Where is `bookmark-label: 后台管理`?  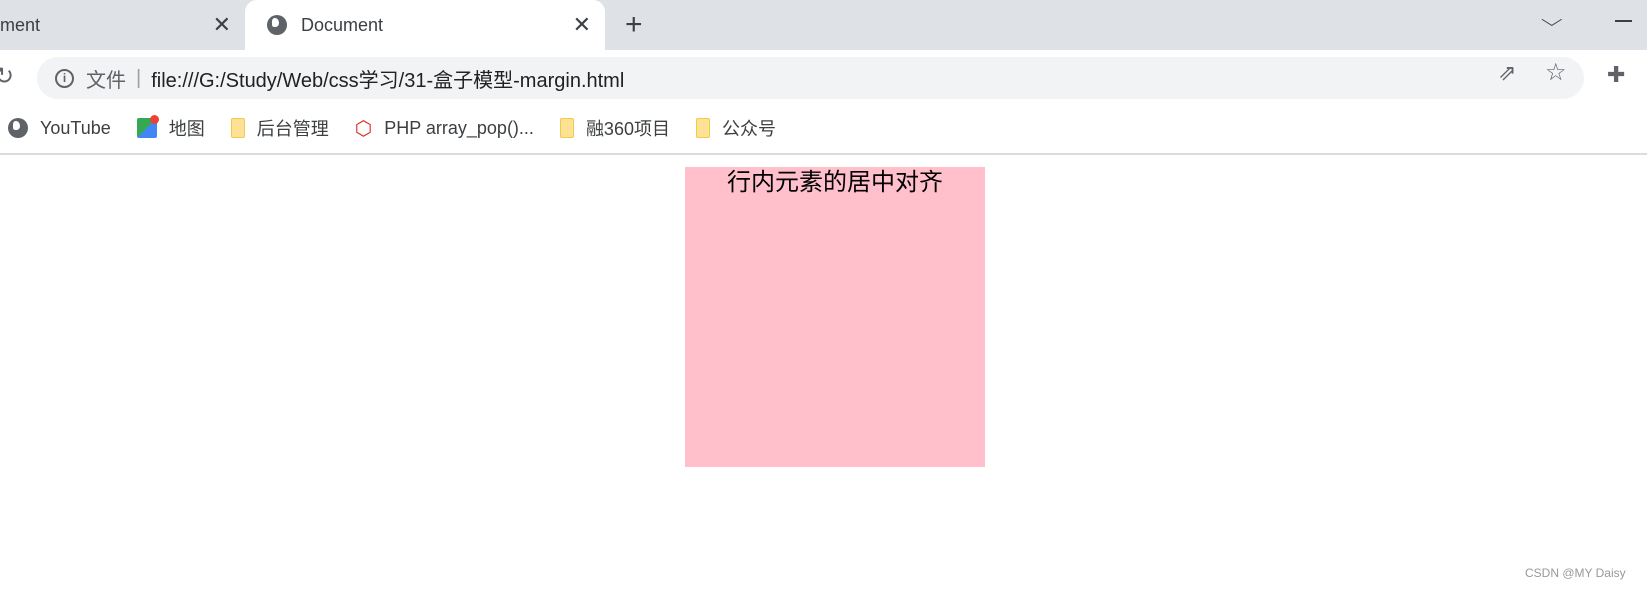
bookmark-label: 后台管理 is located at coordinates (292, 129).